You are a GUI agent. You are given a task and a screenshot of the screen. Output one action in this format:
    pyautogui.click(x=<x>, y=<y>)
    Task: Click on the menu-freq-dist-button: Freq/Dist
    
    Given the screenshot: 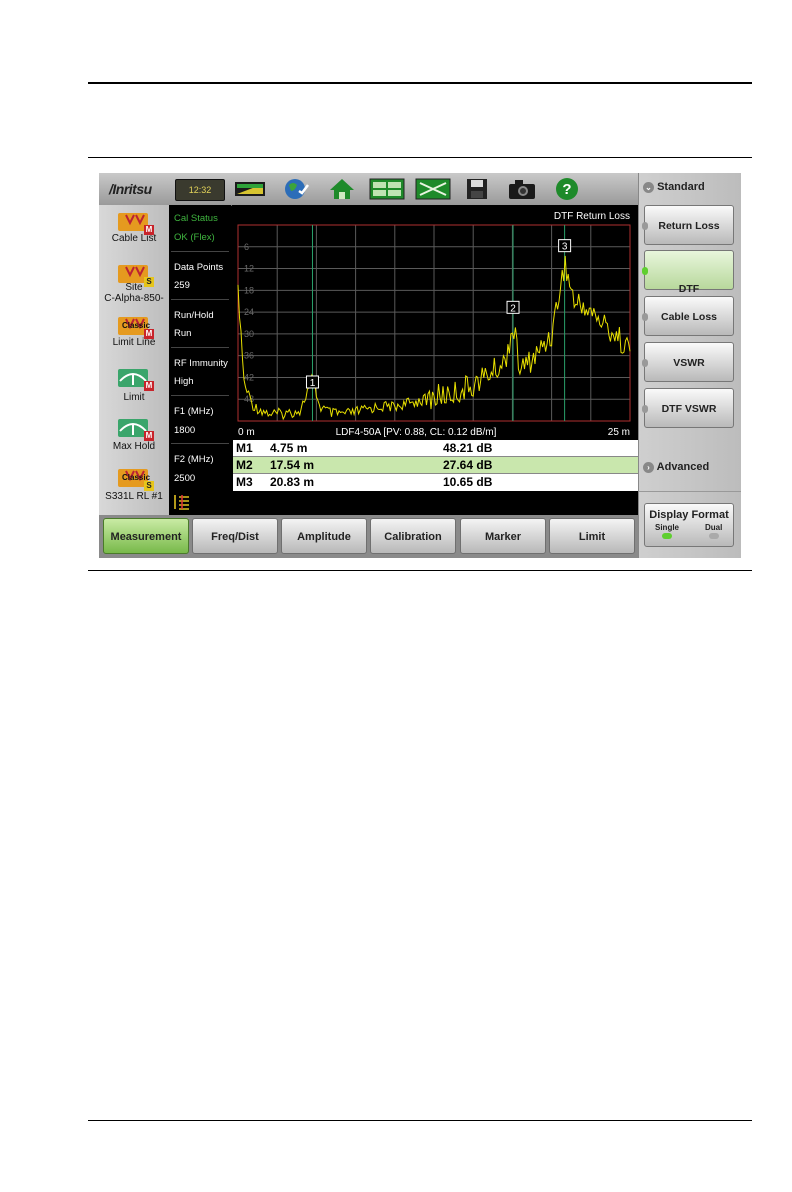 What is the action you would take?
    pyautogui.click(x=235, y=536)
    